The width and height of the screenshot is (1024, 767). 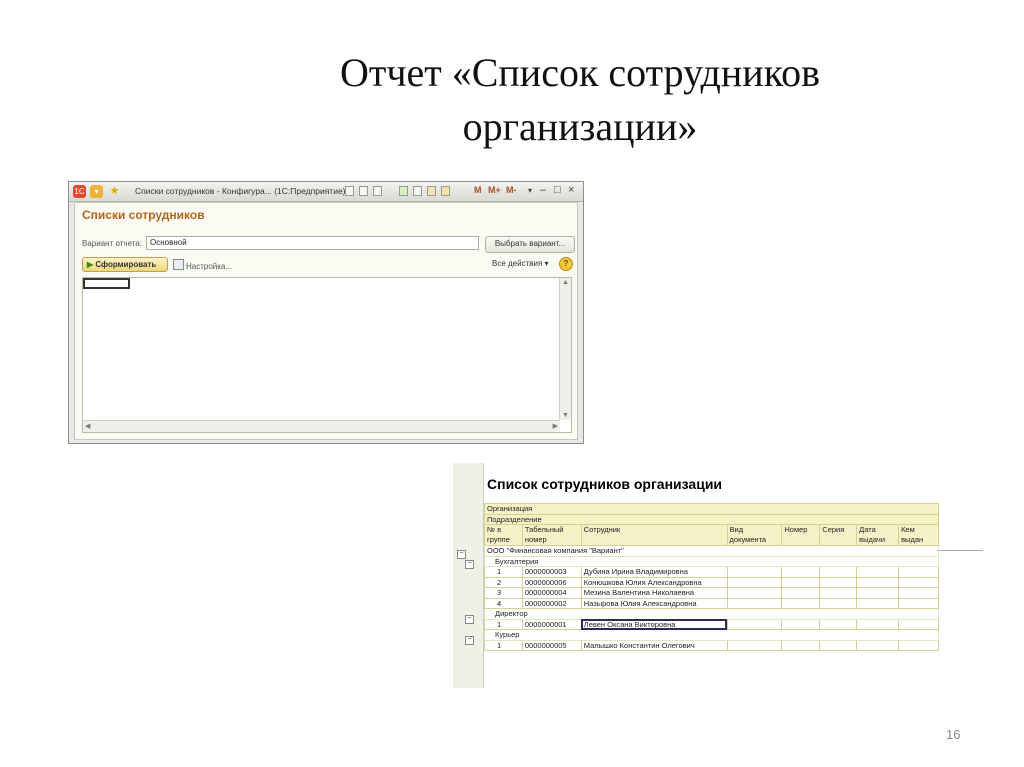 What do you see at coordinates (654, 593) in the screenshot?
I see `cell-employee: Мезина Валентина Николаевна` at bounding box center [654, 593].